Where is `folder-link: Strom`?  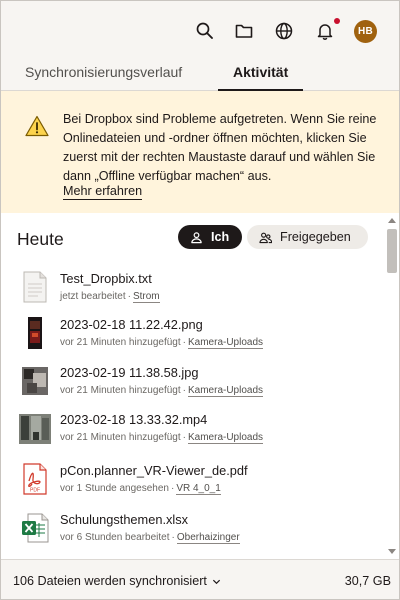 folder-link: Strom is located at coordinates (146, 297).